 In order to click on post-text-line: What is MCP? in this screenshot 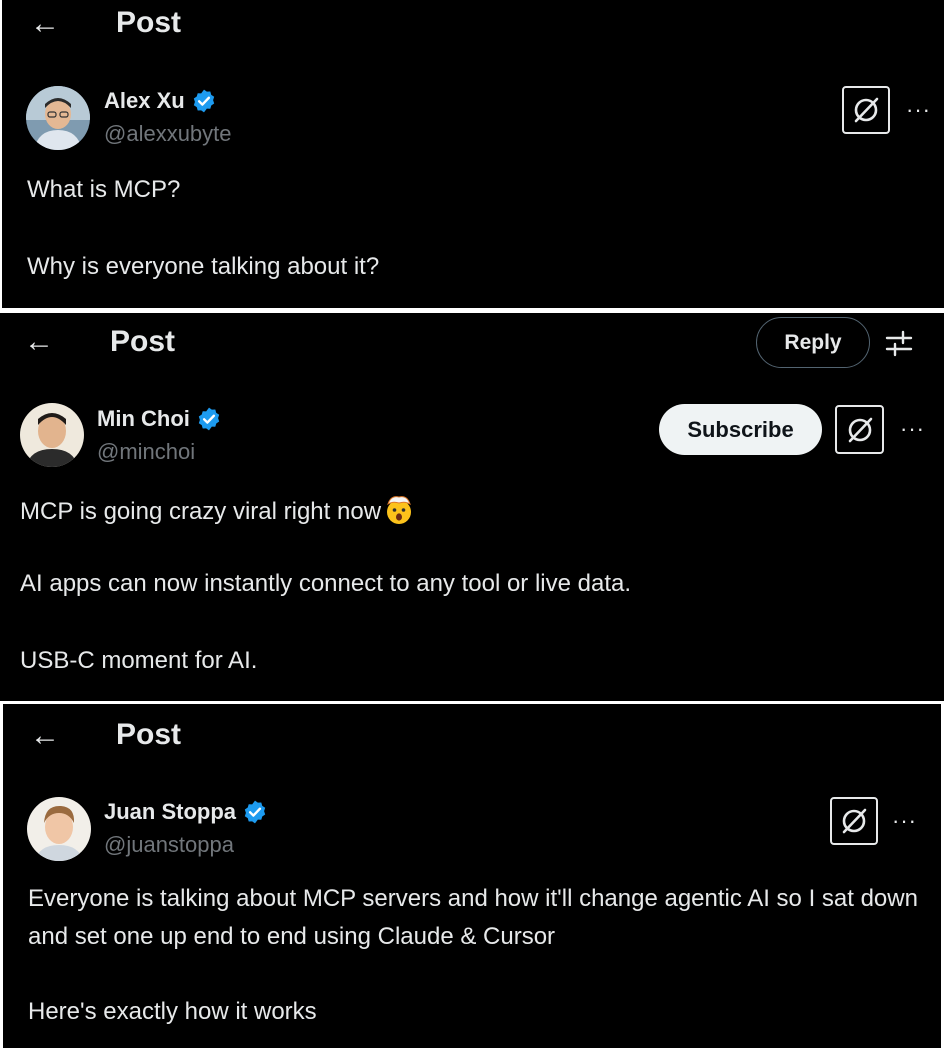, I will do `click(104, 189)`.